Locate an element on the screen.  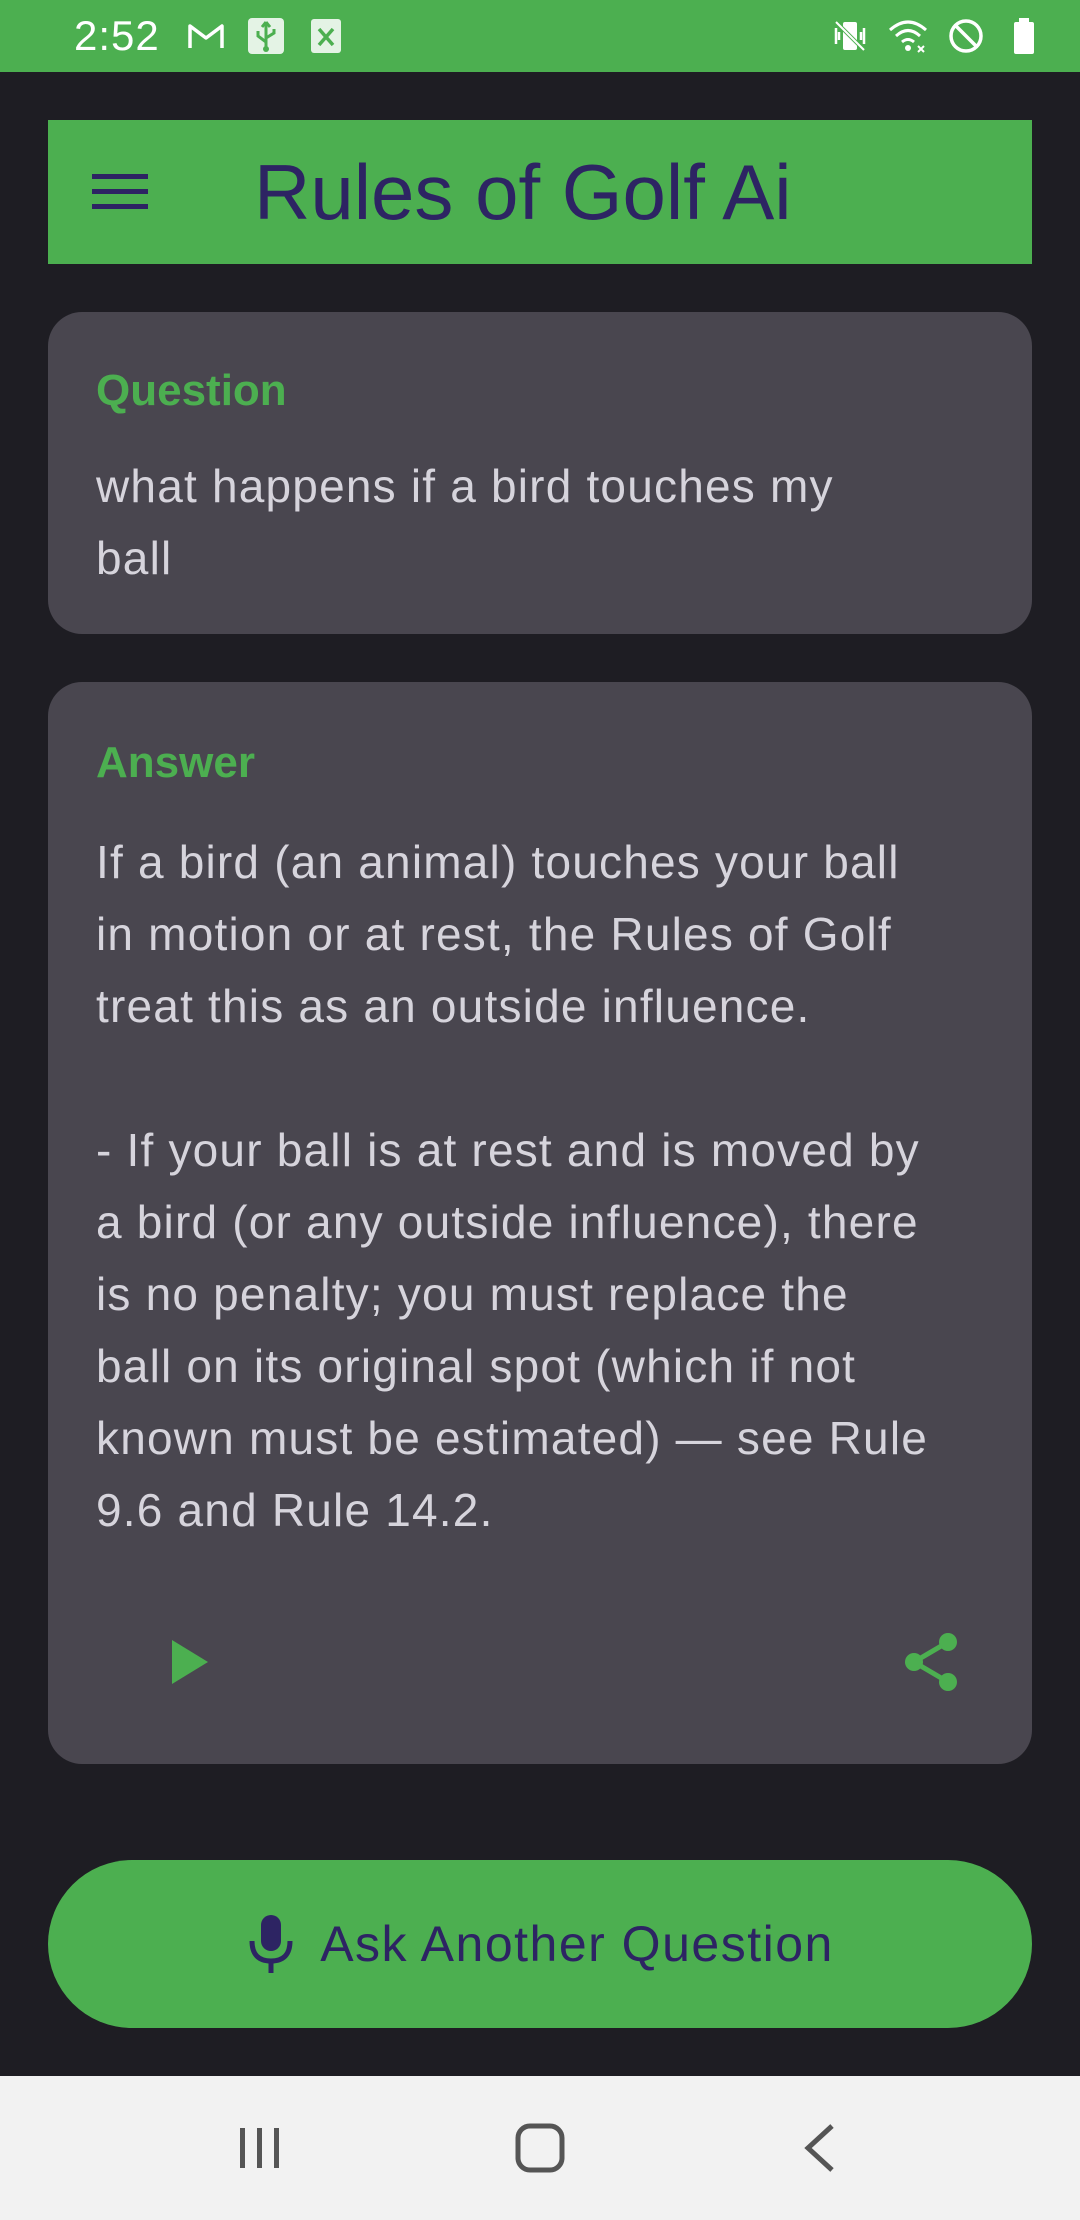
share-icon is located at coordinates (931, 1662).